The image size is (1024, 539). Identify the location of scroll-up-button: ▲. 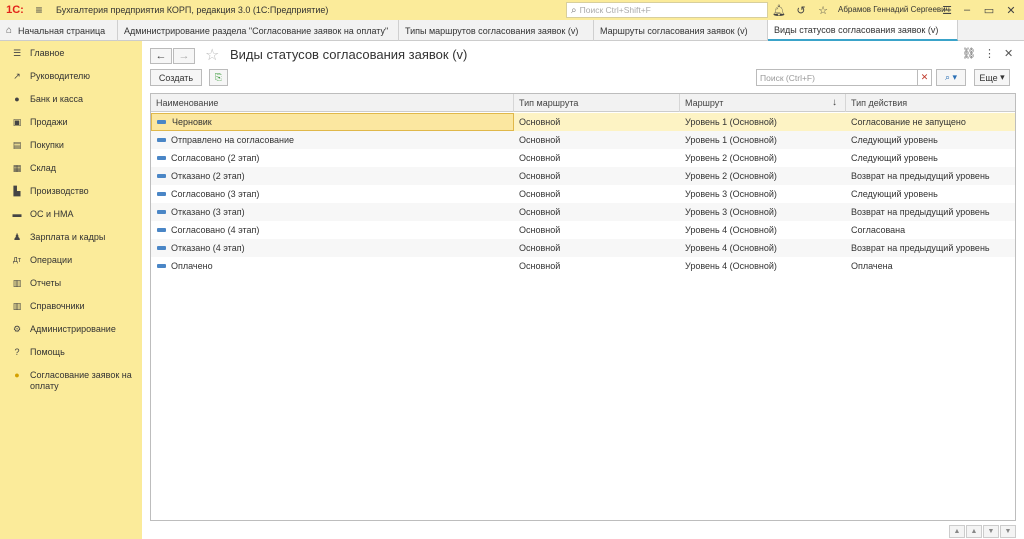
(974, 531).